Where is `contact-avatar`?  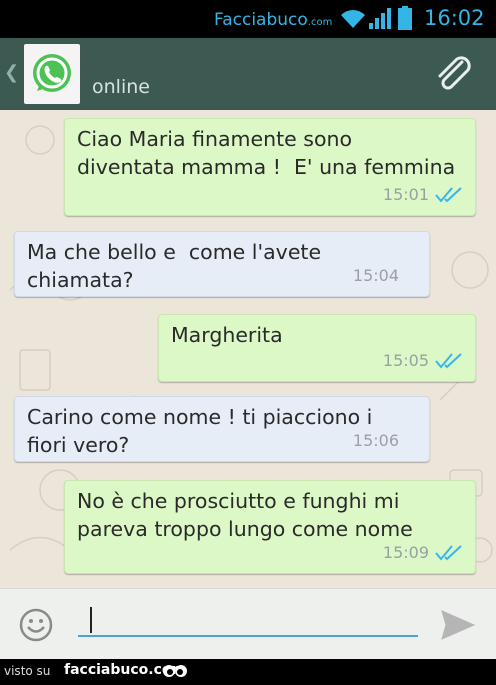 contact-avatar is located at coordinates (52, 74).